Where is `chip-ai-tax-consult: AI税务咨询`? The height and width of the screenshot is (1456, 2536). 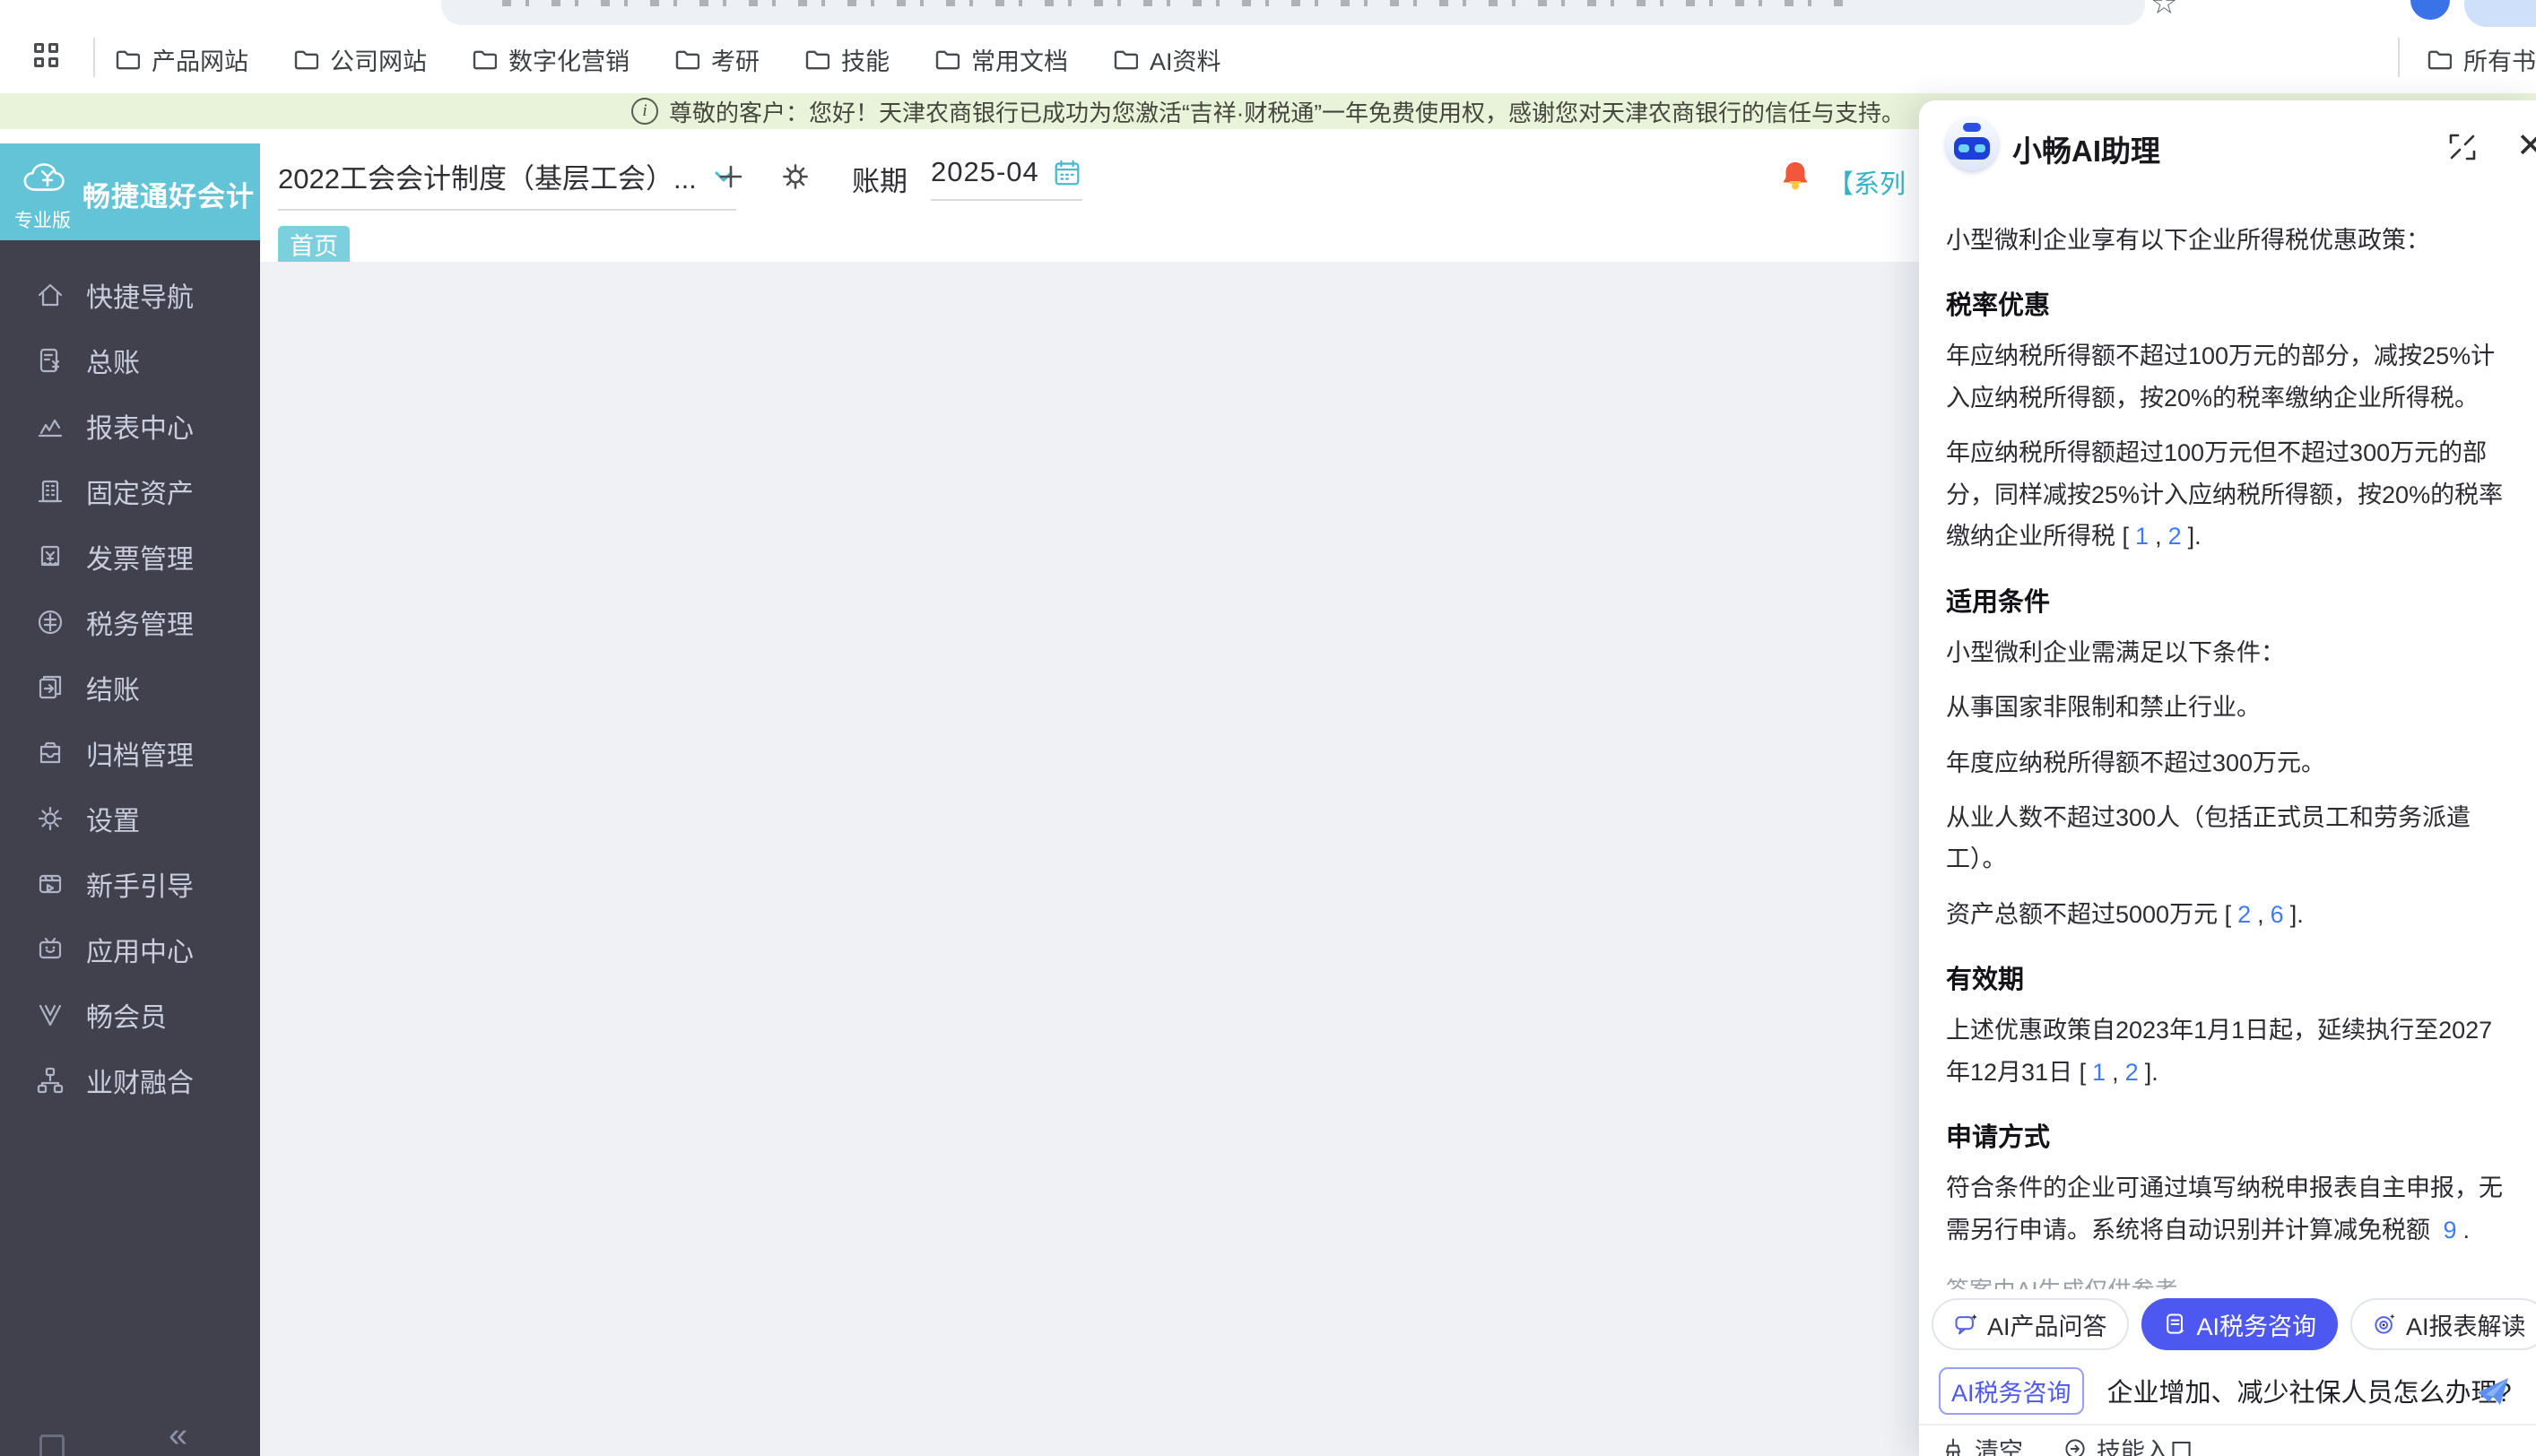
chip-ai-tax-consult: AI税务咨询 is located at coordinates (2240, 1324).